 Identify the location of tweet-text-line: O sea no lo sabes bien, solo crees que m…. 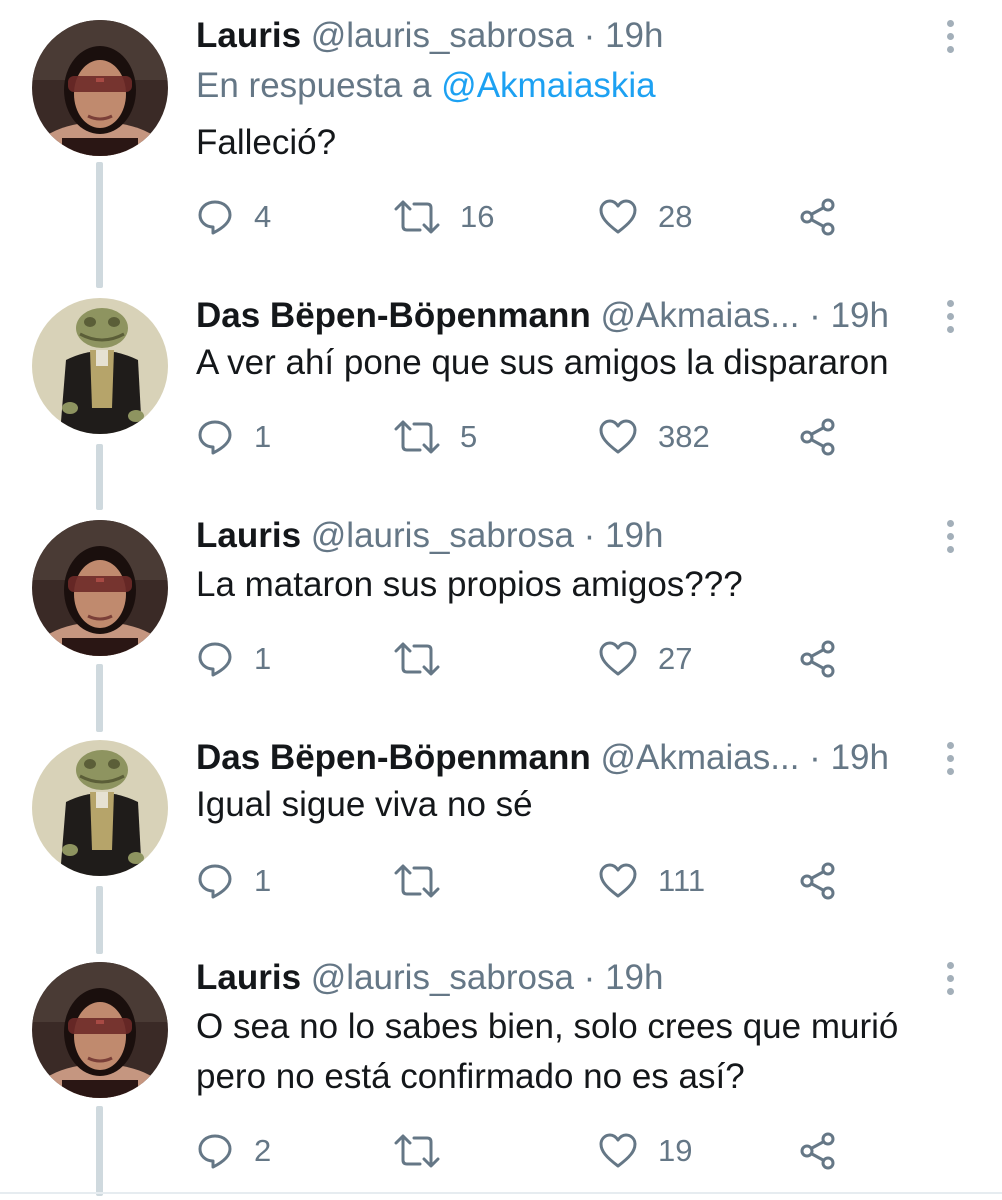
(547, 1026).